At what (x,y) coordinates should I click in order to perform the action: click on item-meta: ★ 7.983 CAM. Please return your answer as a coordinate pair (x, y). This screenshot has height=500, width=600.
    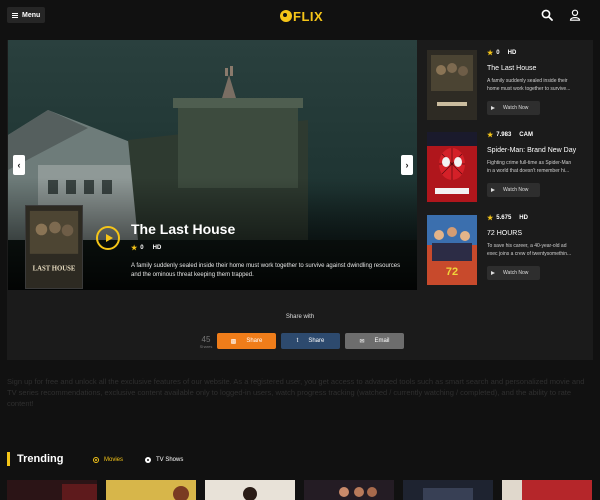
    Looking at the image, I should click on (510, 135).